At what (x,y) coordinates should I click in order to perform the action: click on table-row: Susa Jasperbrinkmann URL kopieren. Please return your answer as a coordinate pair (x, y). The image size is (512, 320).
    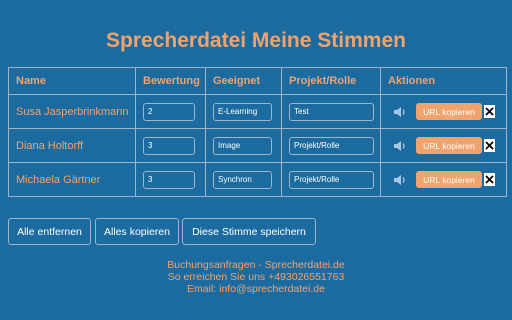
    Looking at the image, I should click on (257, 111).